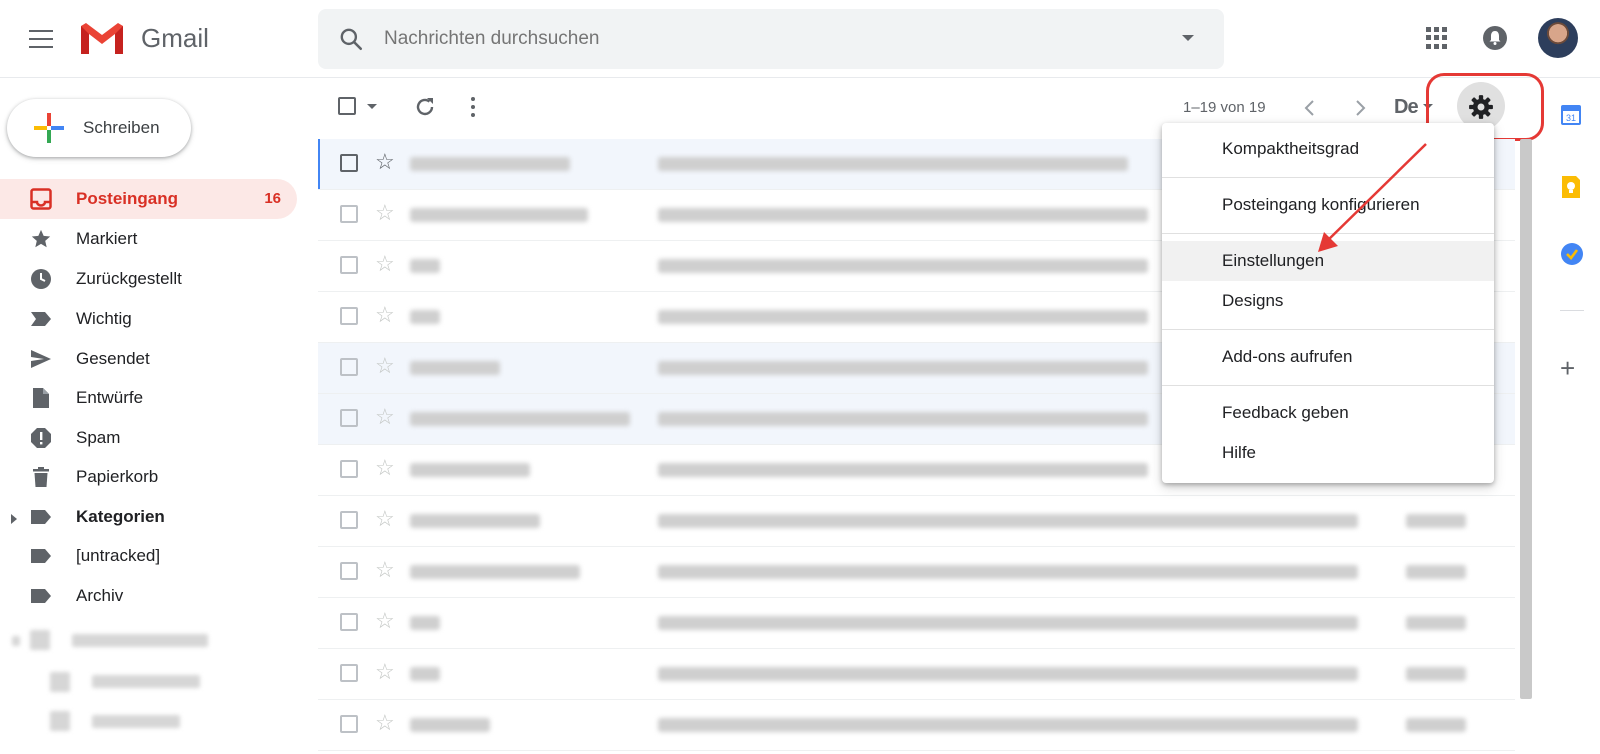 This screenshot has height=754, width=1600. Describe the element at coordinates (148, 319) in the screenshot. I see `sidebar-item-important: Wichtig` at that location.